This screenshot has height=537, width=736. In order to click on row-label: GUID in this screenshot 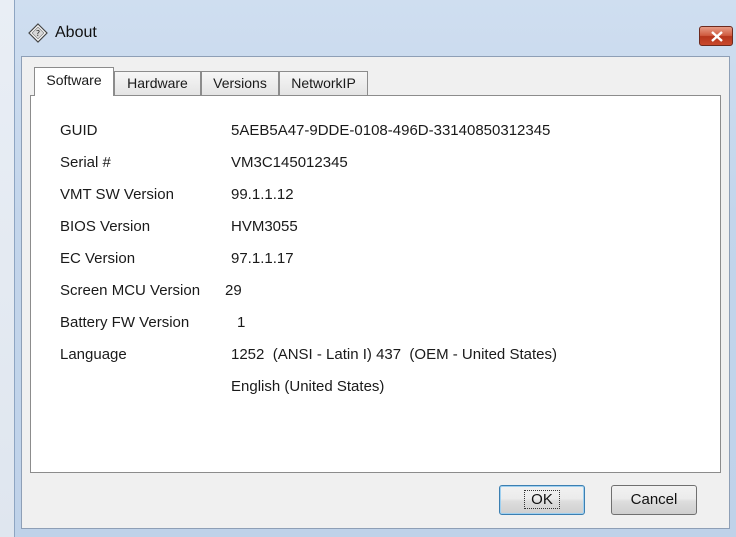, I will do `click(79, 130)`.